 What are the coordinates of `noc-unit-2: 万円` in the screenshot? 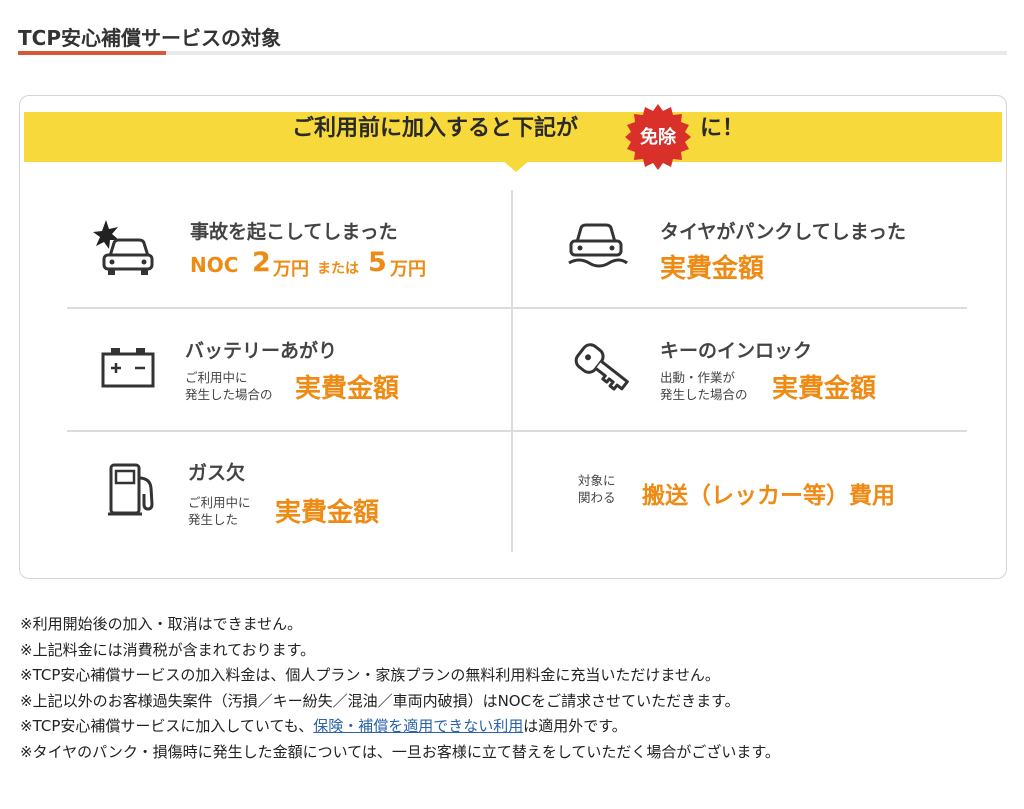 It's located at (408, 269).